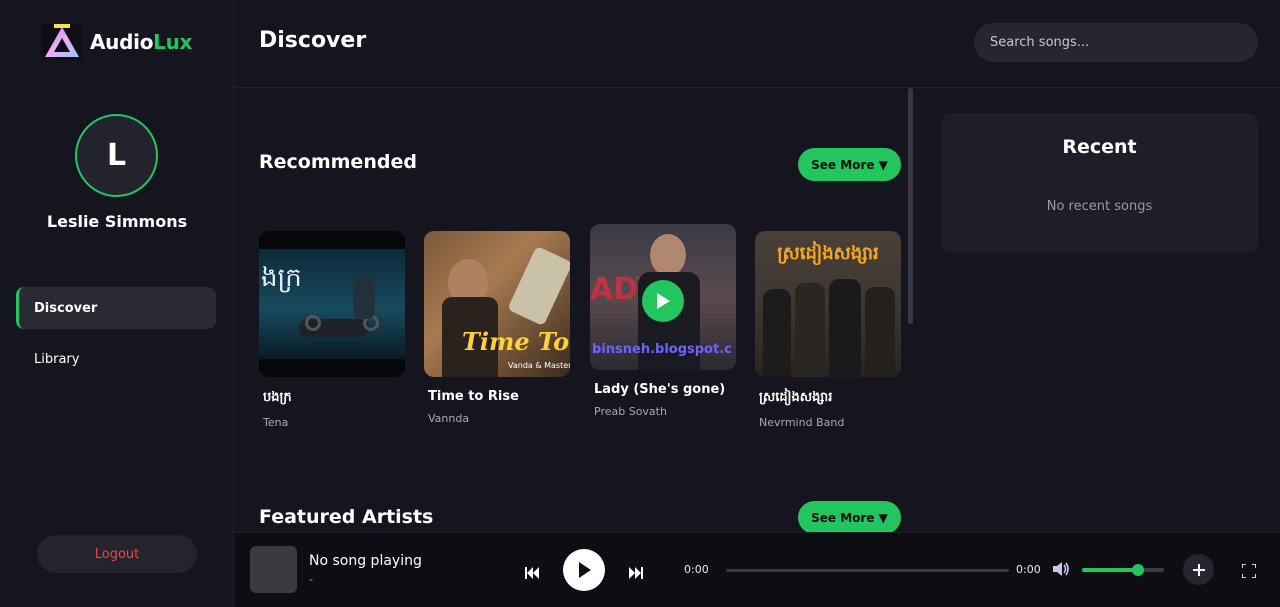  I want to click on avatar: L, so click(116, 155).